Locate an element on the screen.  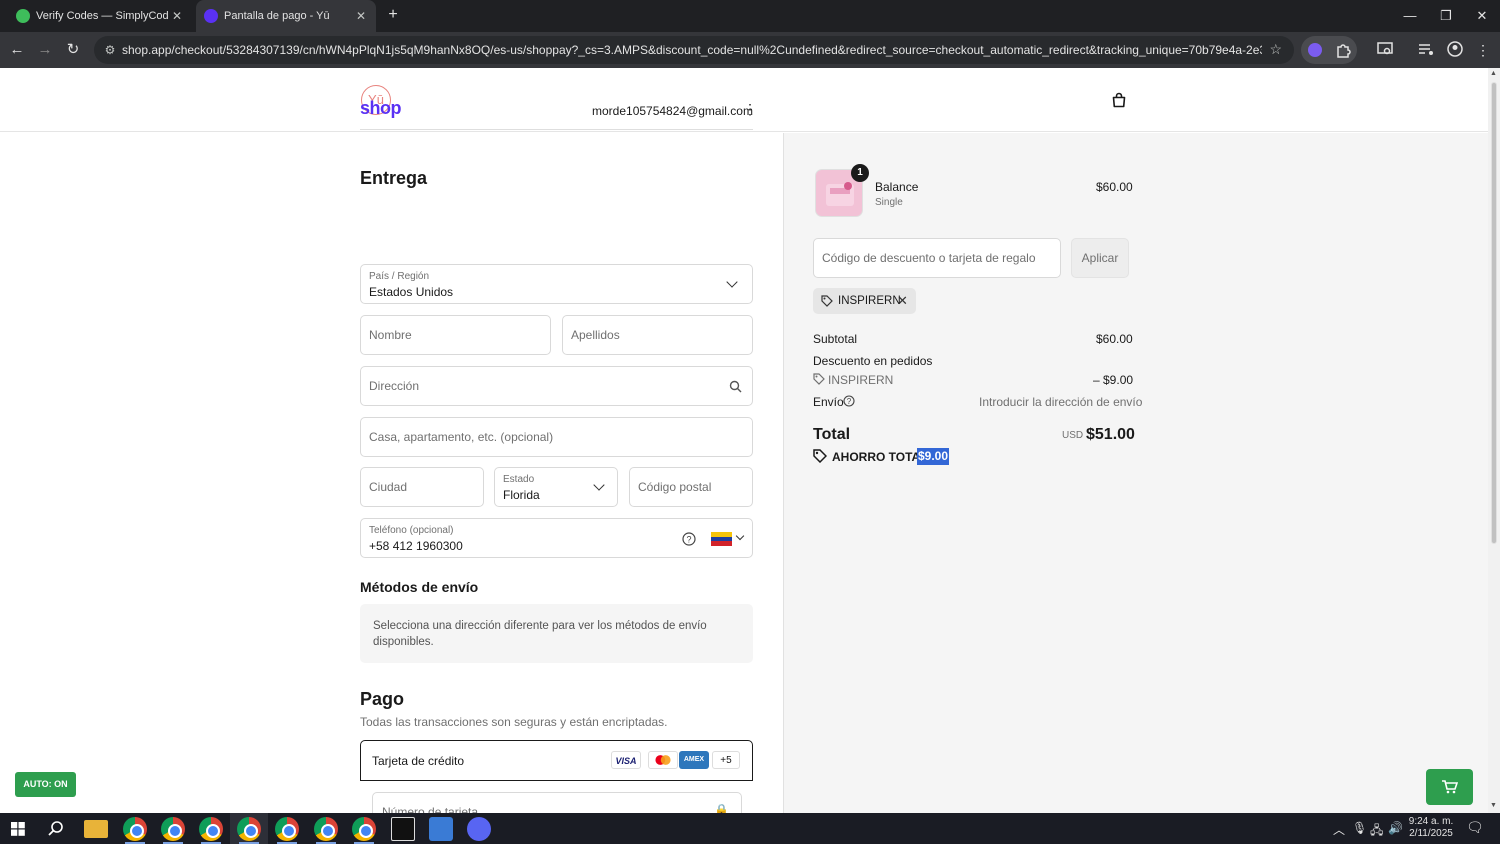
total-value: $51.00 is located at coordinates (1110, 434).